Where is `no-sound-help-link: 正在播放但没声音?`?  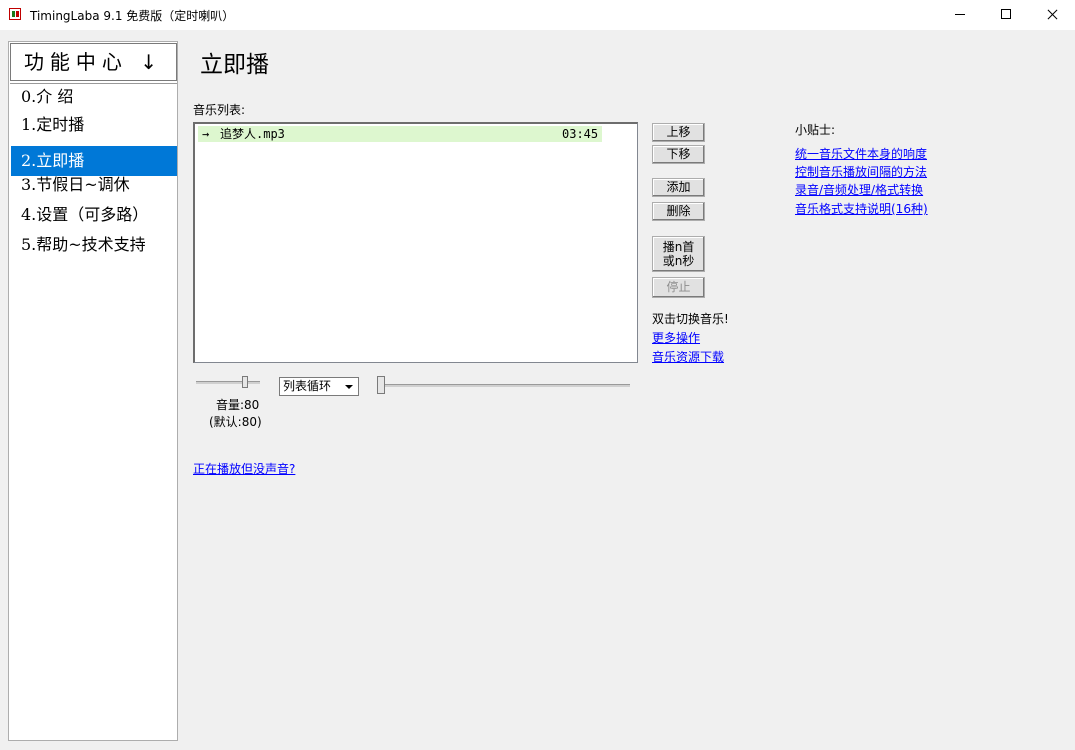 no-sound-help-link: 正在播放但没声音? is located at coordinates (244, 468).